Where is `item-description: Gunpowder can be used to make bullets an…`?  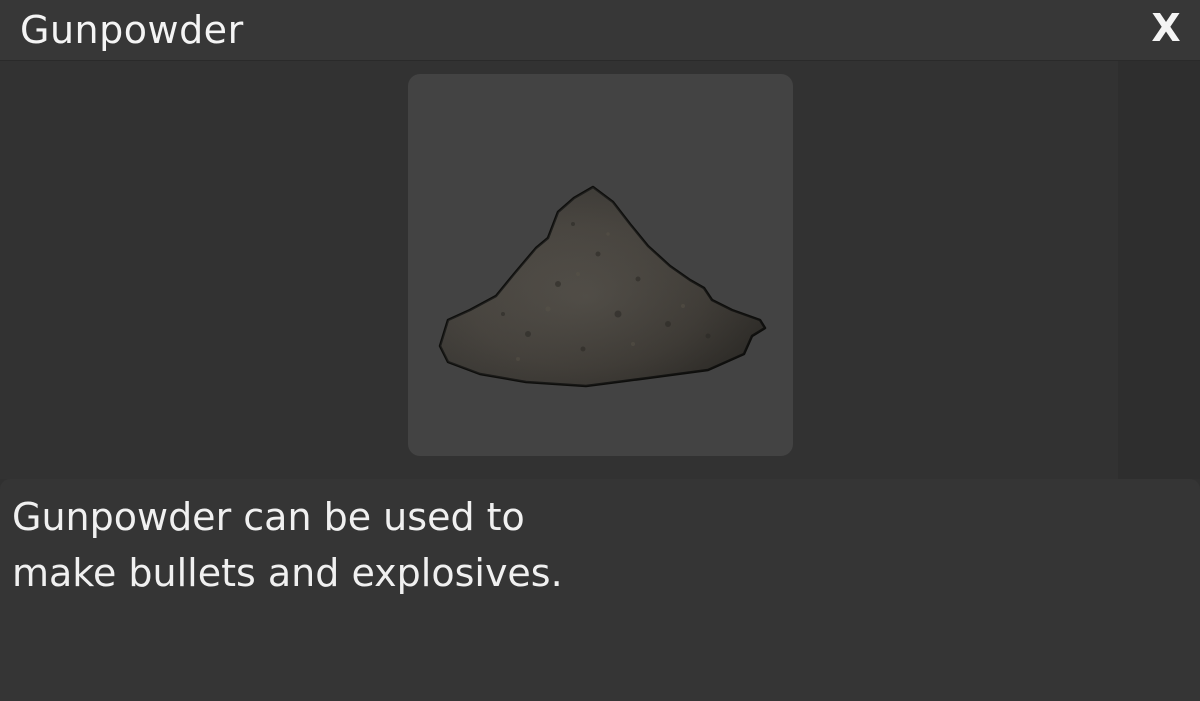
item-description: Gunpowder can be used to make bullets an… is located at coordinates (287, 545).